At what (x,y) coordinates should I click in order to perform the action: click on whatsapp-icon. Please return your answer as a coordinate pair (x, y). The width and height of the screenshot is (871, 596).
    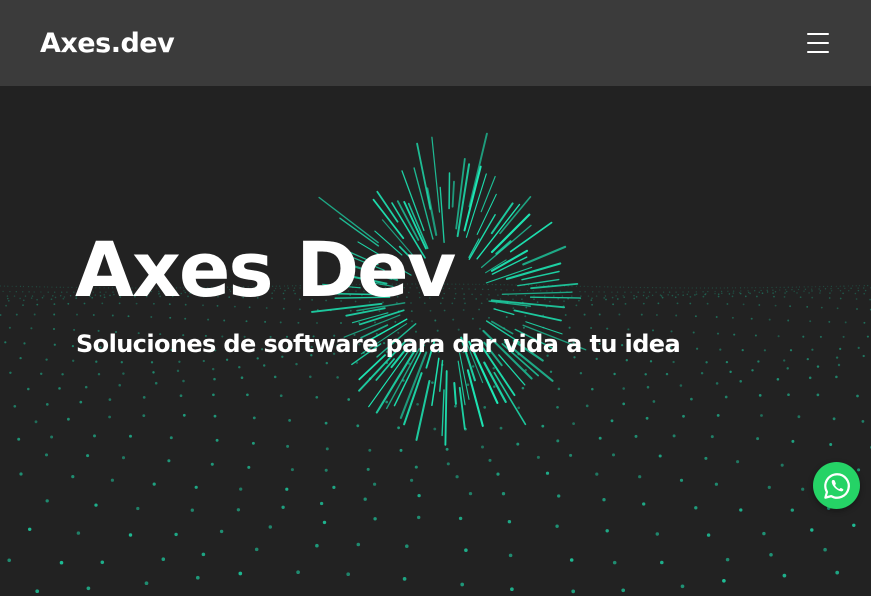
    Looking at the image, I should click on (836, 485).